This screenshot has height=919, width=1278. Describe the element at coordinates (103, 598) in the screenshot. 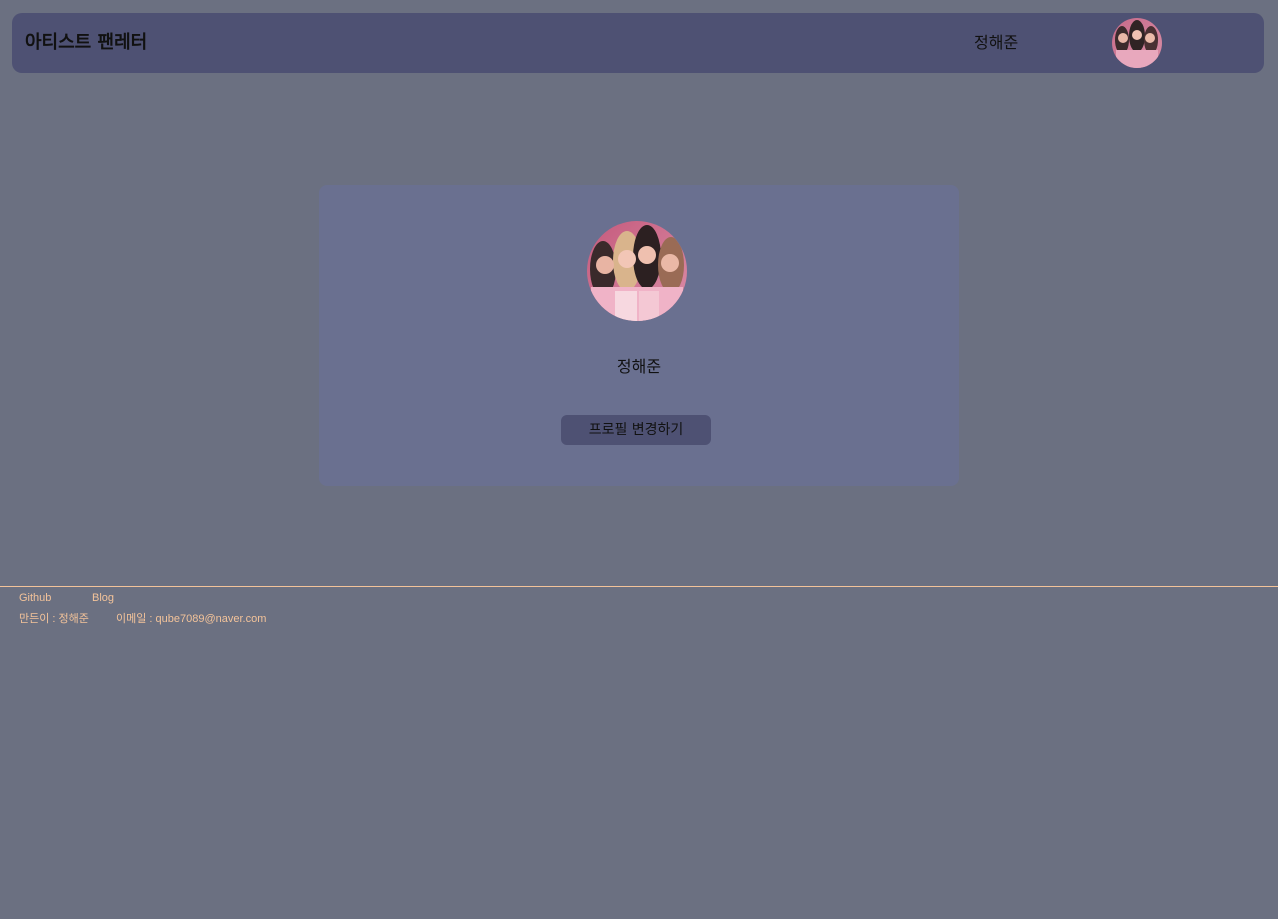

I see `blog-link: Blog` at that location.